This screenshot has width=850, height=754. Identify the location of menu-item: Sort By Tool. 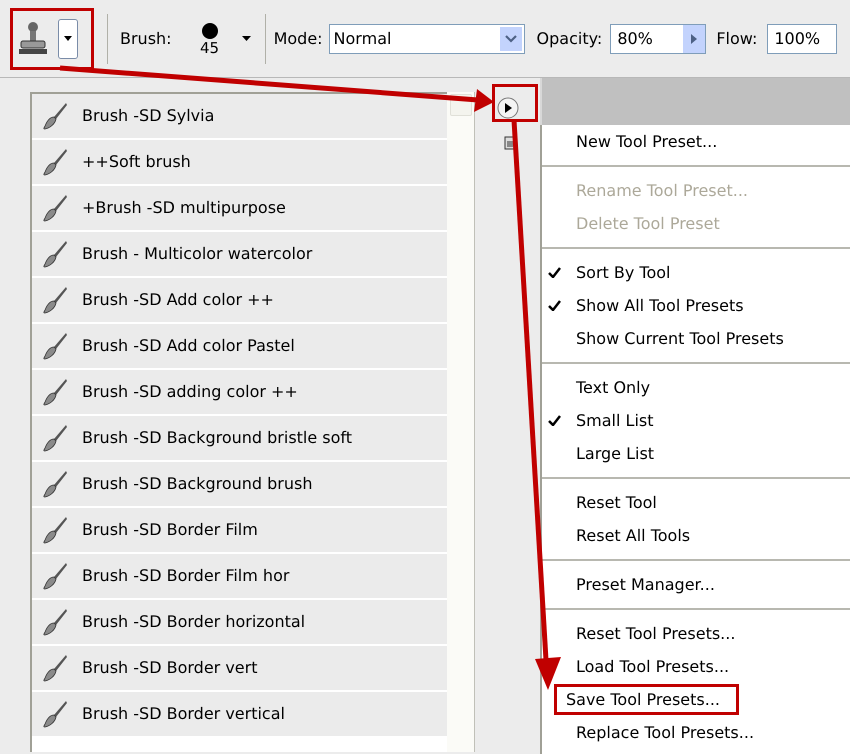
(623, 272).